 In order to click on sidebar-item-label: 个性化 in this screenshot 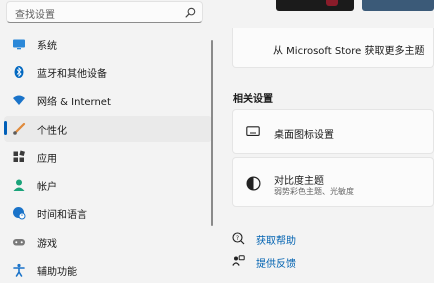, I will do `click(52, 131)`.